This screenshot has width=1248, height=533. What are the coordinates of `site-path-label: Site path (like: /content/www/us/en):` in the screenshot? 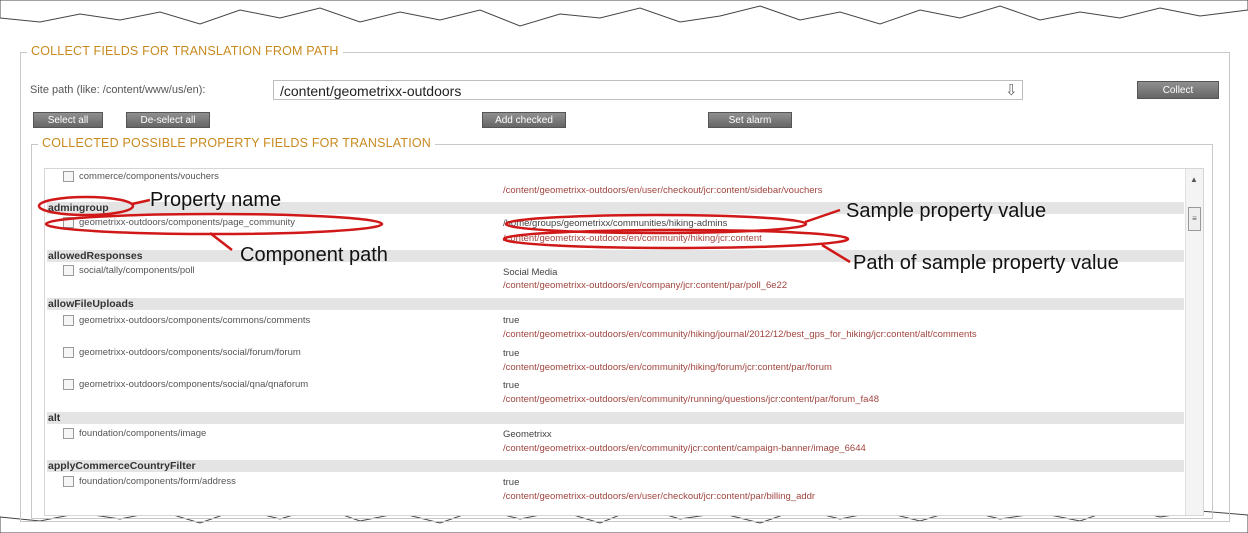 It's located at (118, 90).